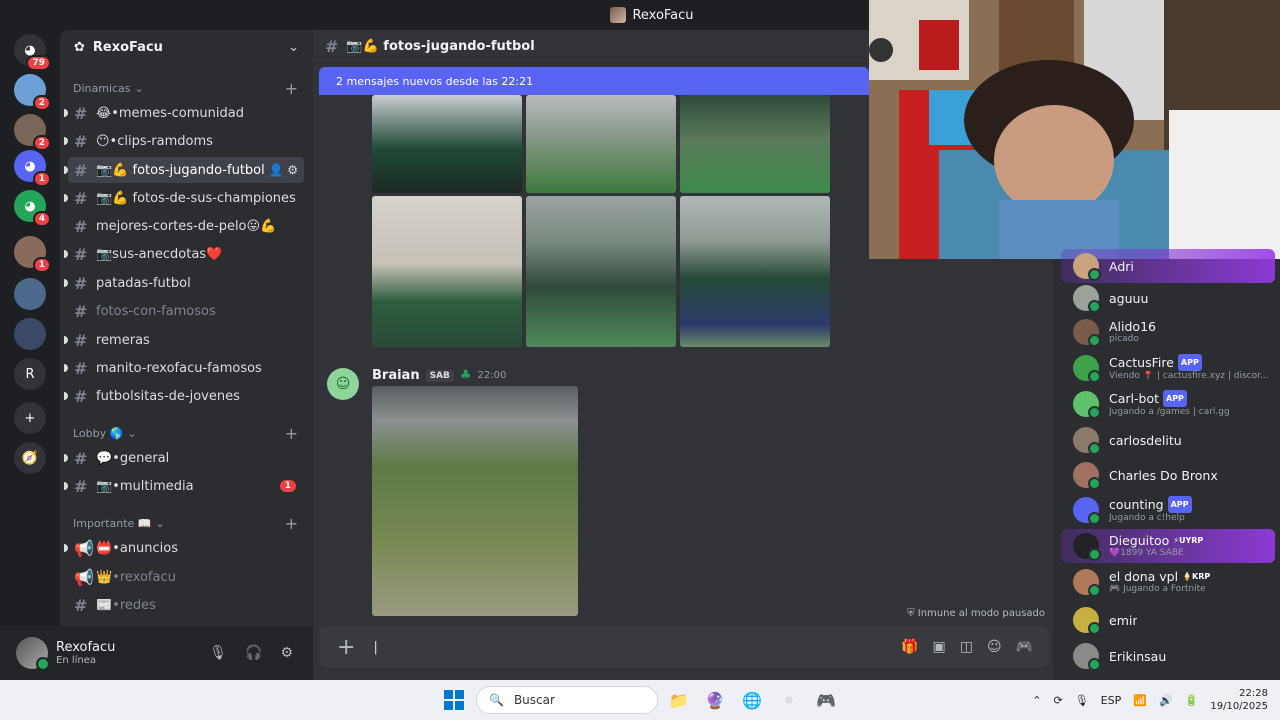 Image resolution: width=1280 pixels, height=720 pixels. I want to click on channel-sus-anecdotas: # 📷sus-anecdotas❤️, so click(184, 254).